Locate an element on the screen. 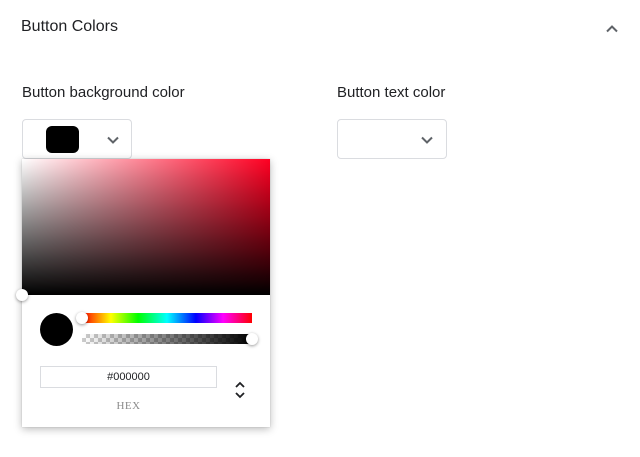  chevron-up-icon is located at coordinates (612, 29).